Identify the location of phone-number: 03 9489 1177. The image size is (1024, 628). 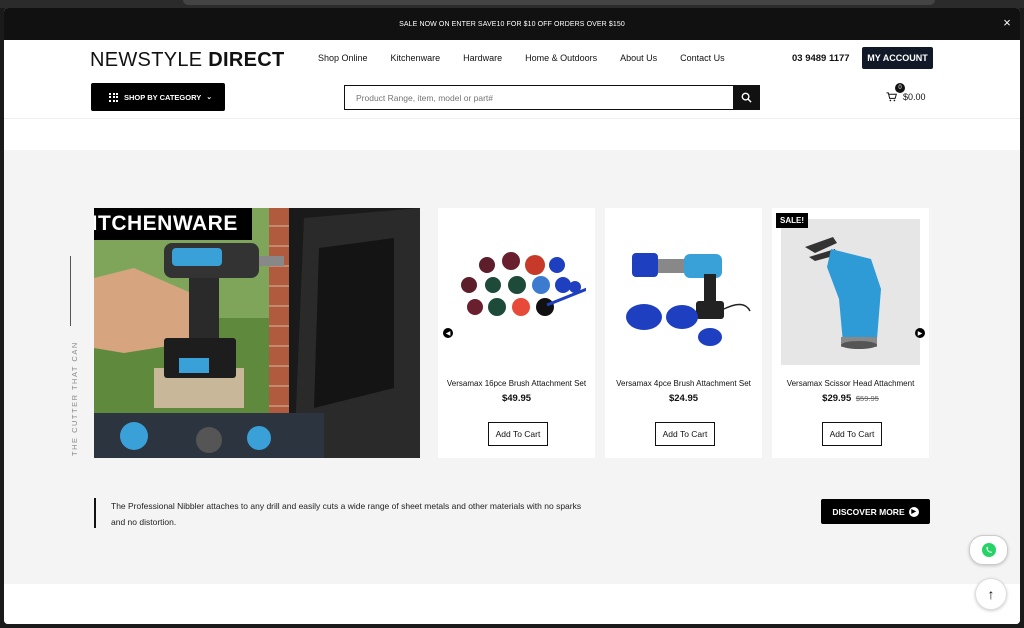
(821, 58).